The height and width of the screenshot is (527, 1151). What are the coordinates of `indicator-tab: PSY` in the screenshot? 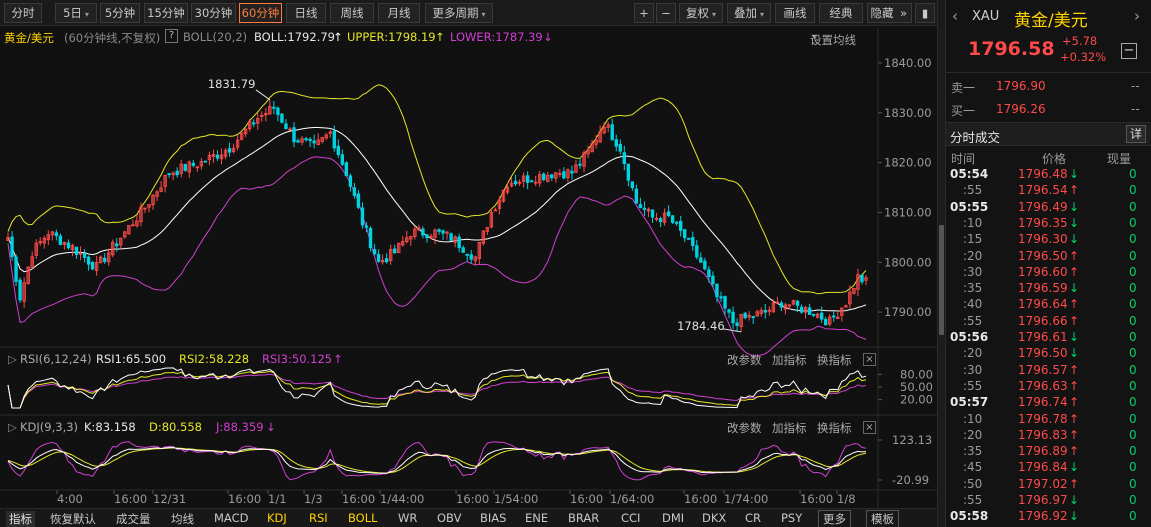 It's located at (791, 518).